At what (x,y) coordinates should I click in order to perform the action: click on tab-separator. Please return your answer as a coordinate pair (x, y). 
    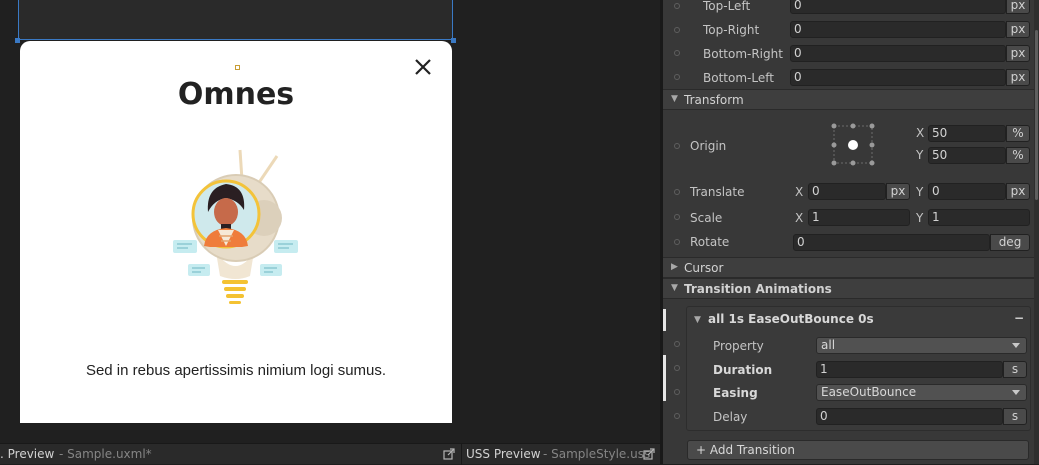
    Looking at the image, I should click on (461, 454).